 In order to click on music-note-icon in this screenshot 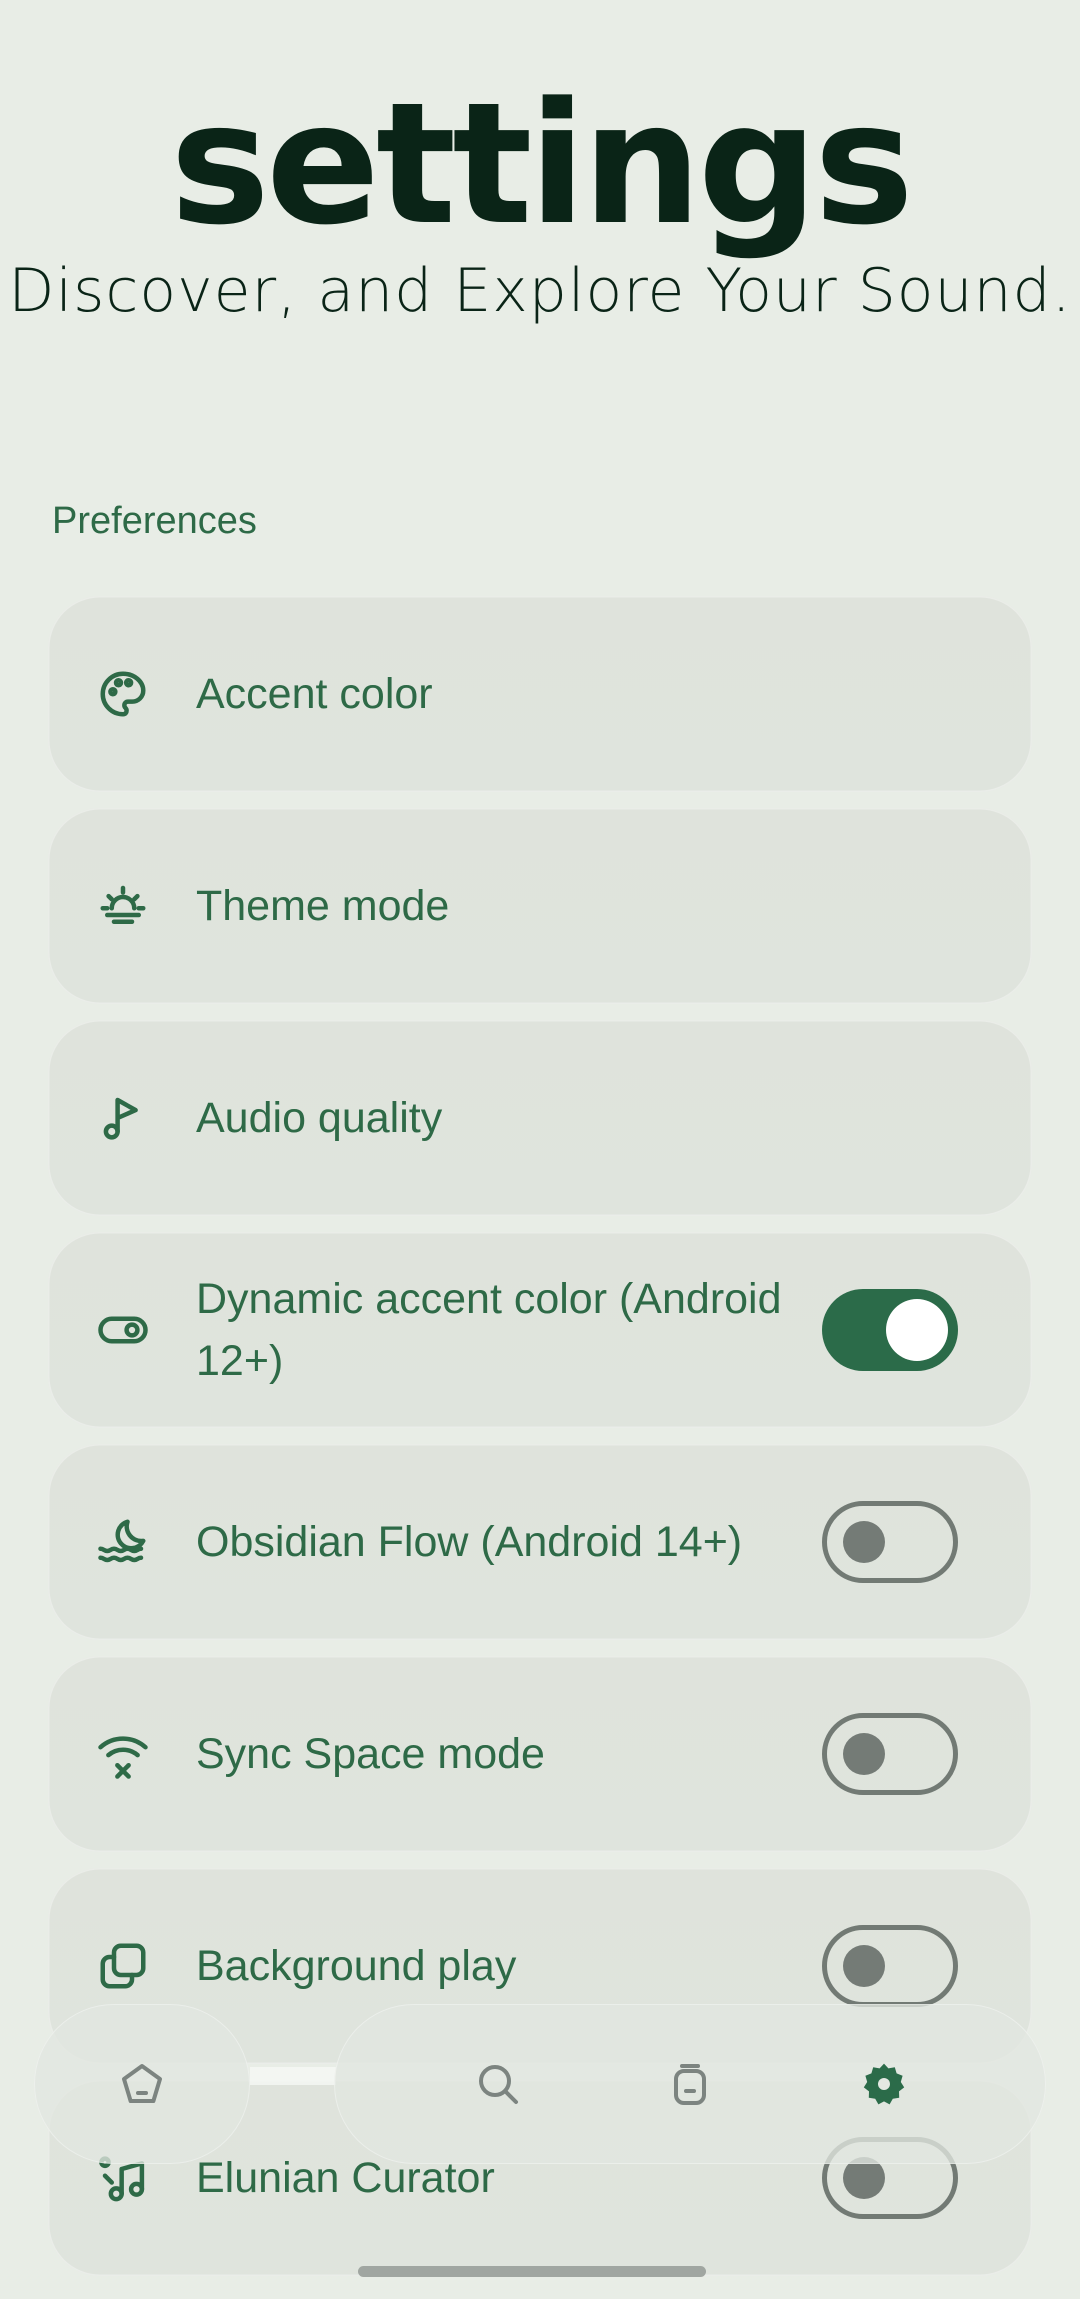, I will do `click(123, 1118)`.